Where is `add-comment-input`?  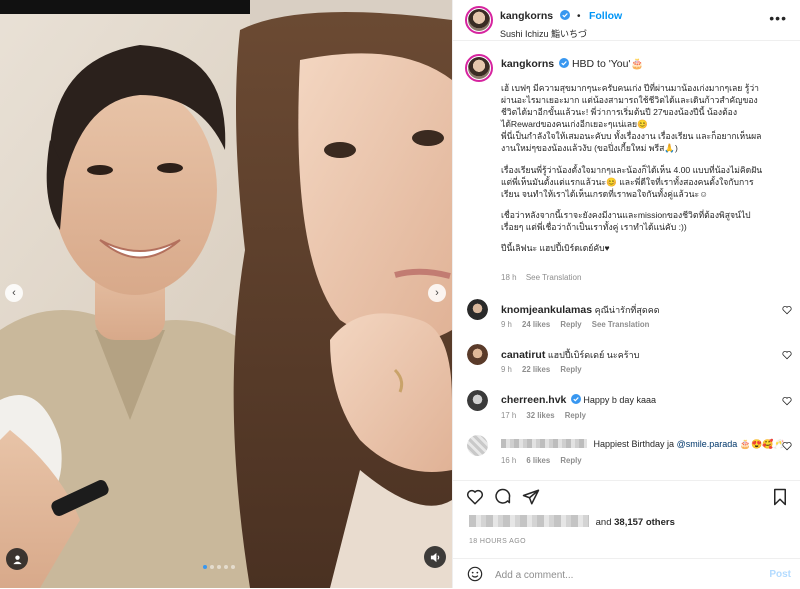
add-comment-input is located at coordinates (620, 575).